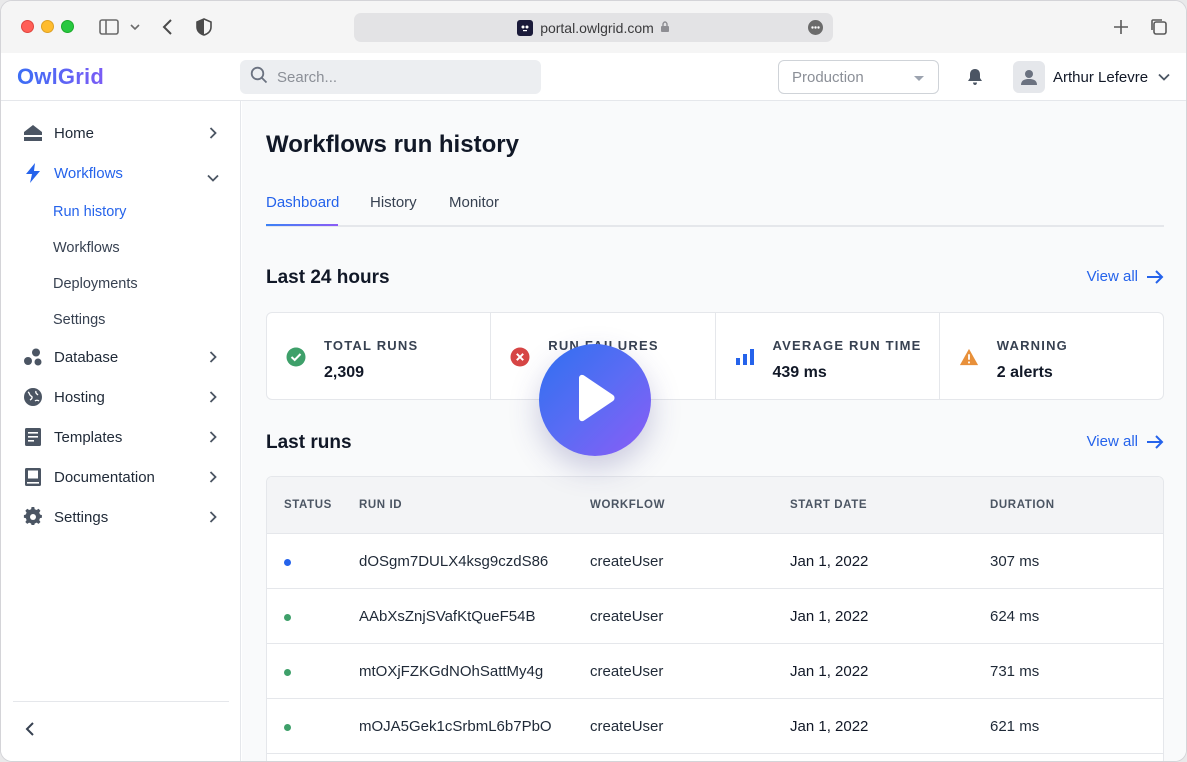 This screenshot has width=1187, height=762. Describe the element at coordinates (81, 517) in the screenshot. I see `sidebar-item-label: Settings` at that location.